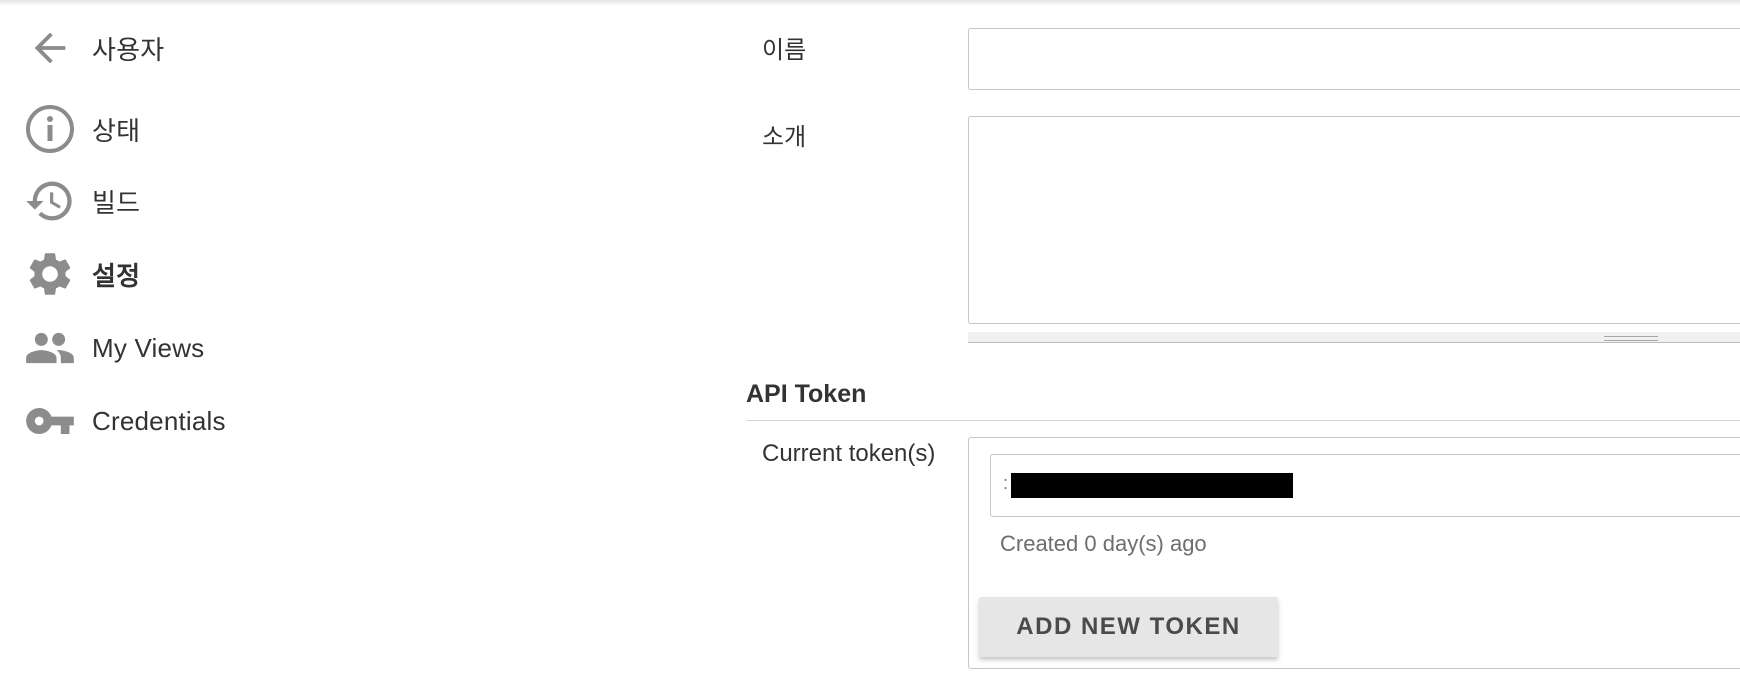 This screenshot has width=1740, height=688. What do you see at coordinates (849, 453) in the screenshot?
I see `current-tokens-label: Current token(s)` at bounding box center [849, 453].